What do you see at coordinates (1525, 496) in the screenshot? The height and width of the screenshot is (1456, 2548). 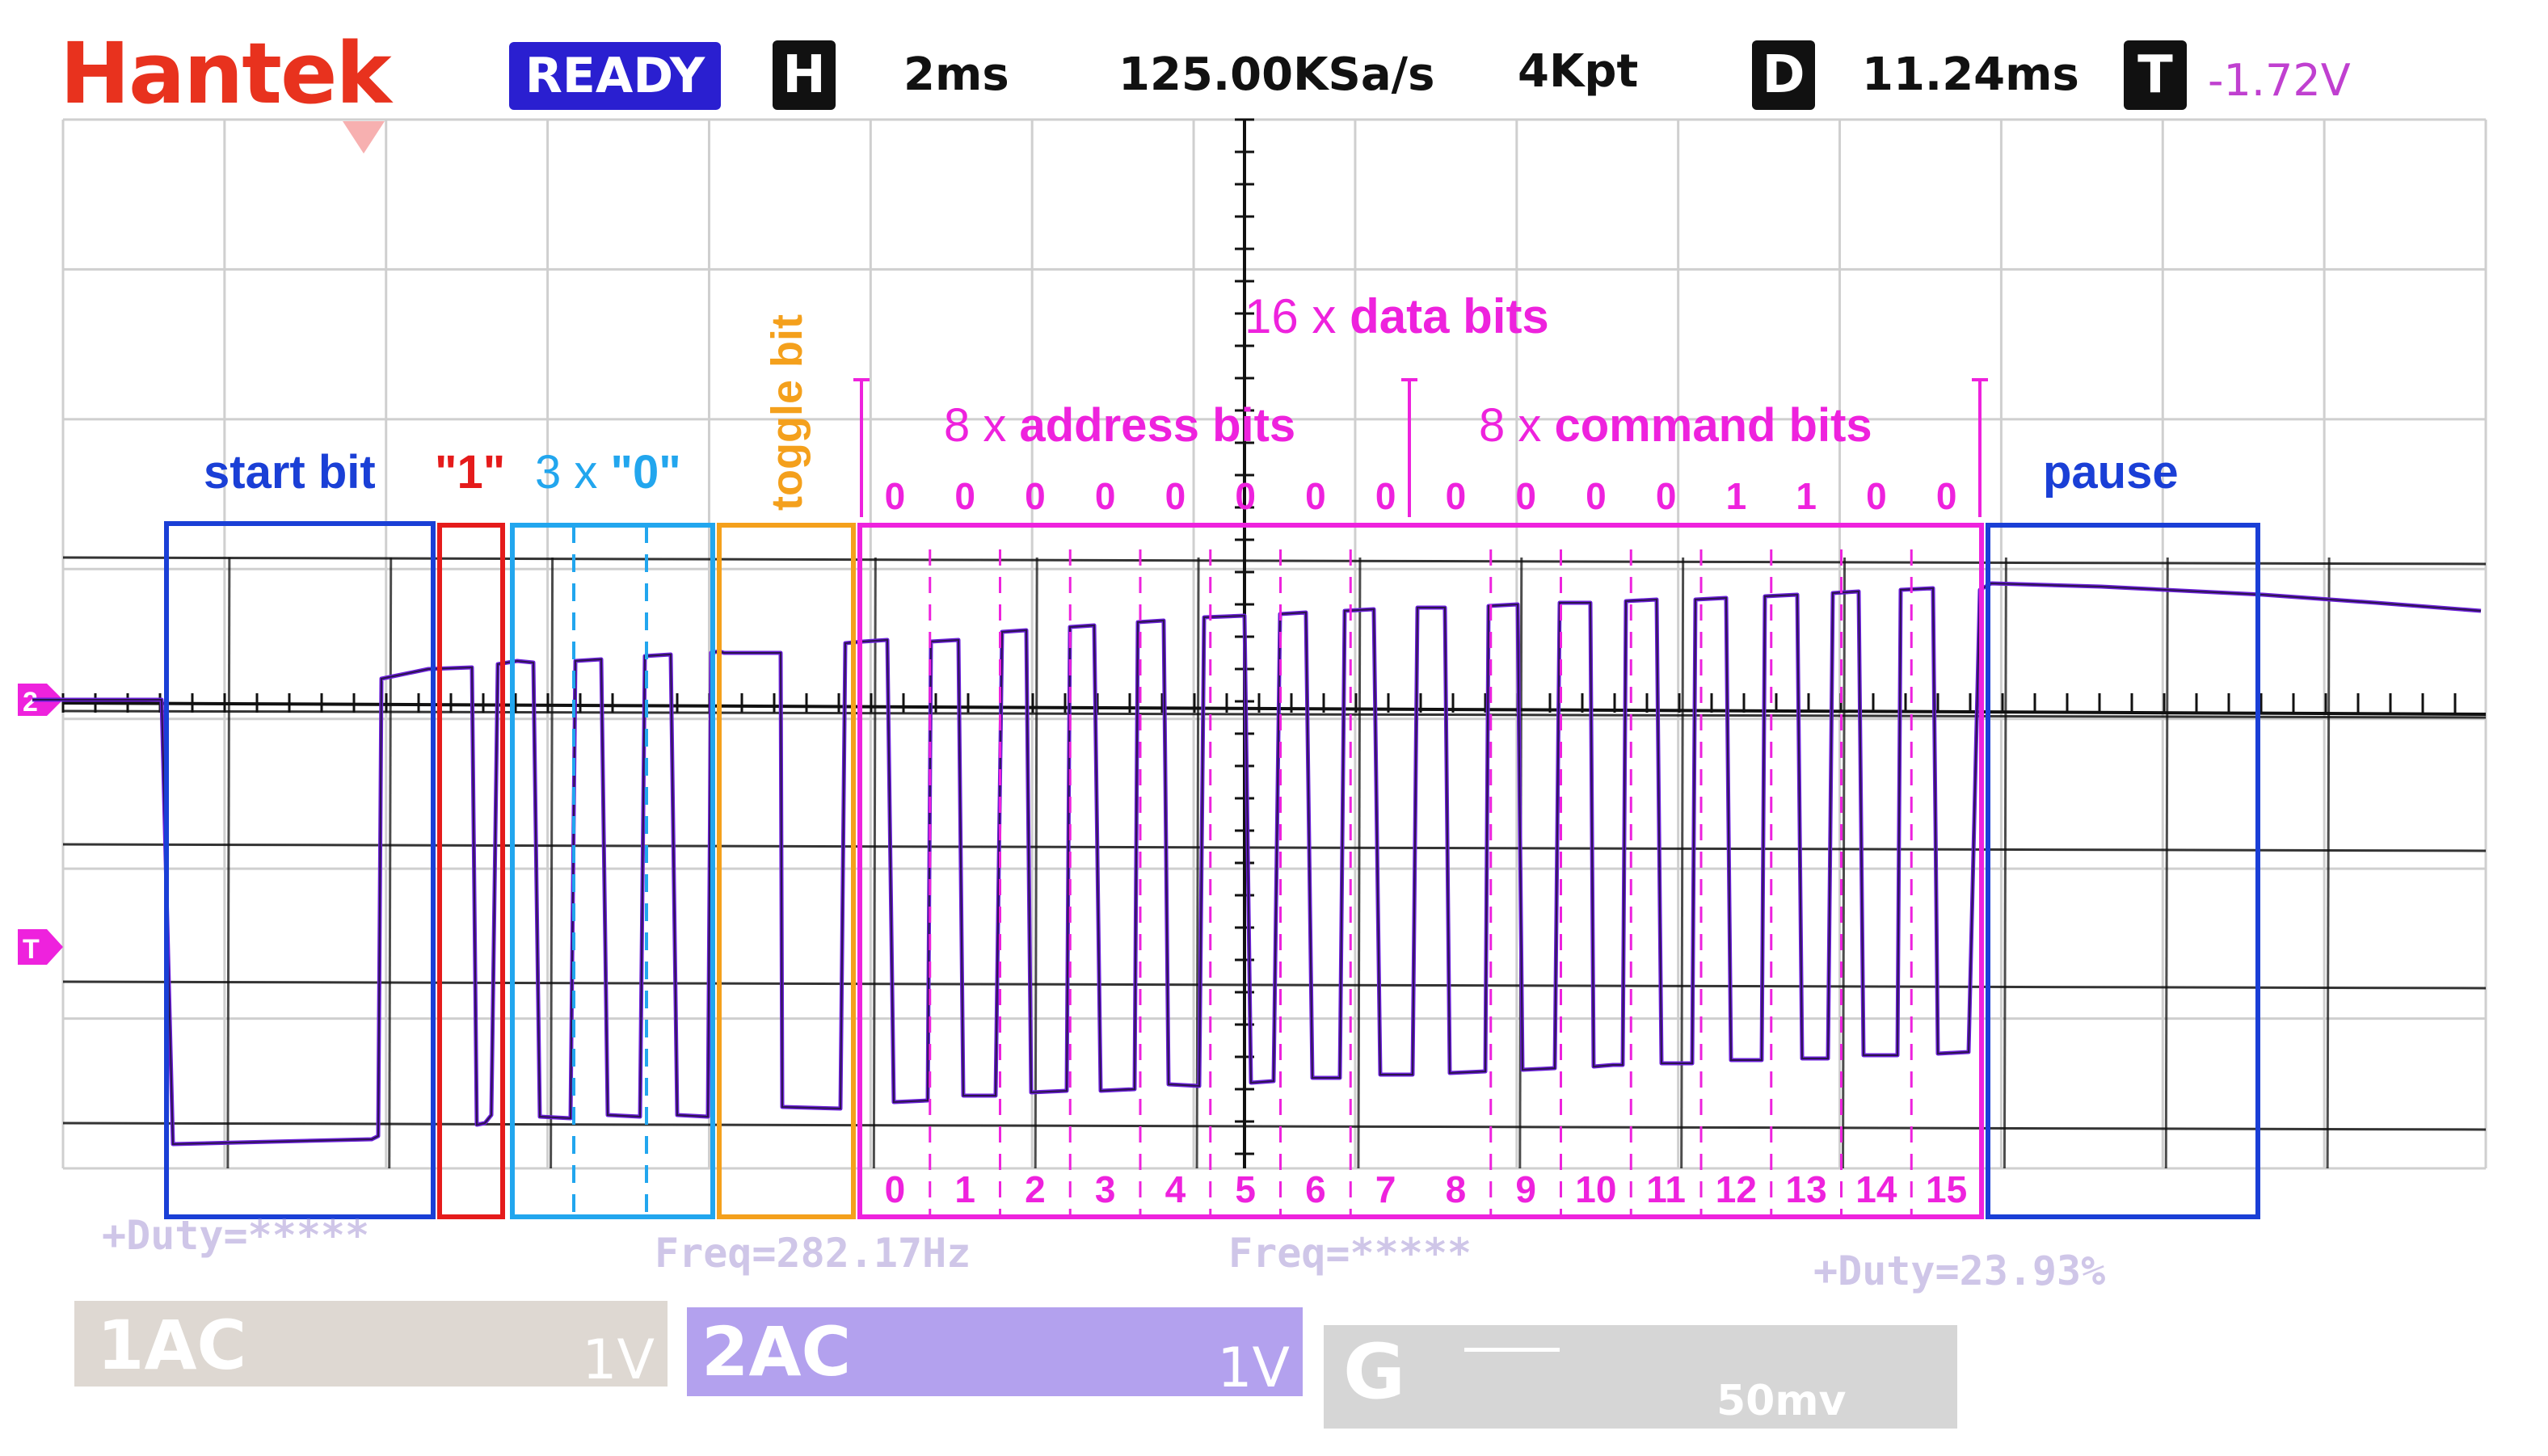 I see `bit-value-9: 0` at bounding box center [1525, 496].